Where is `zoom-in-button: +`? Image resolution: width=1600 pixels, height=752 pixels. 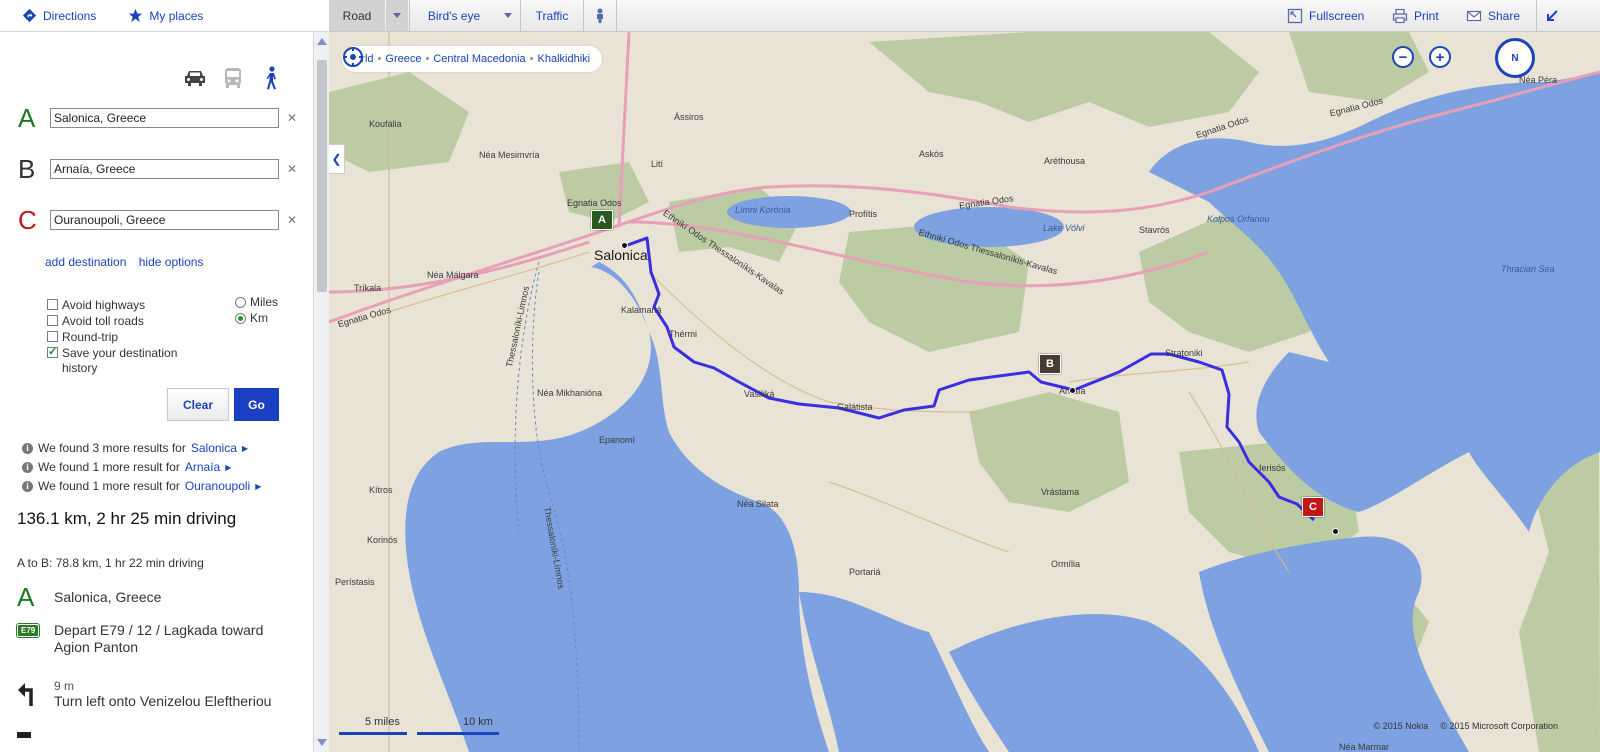 zoom-in-button: + is located at coordinates (1440, 57).